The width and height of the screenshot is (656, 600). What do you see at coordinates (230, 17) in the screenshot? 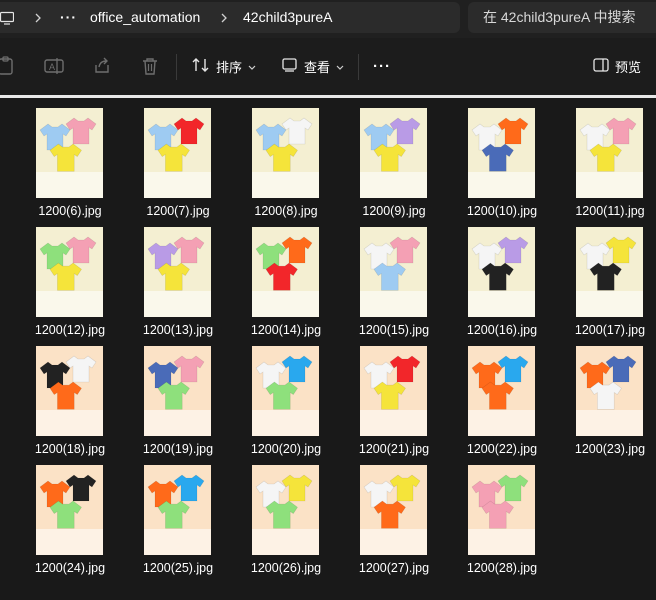
I see `breadcrumb: ··· office_automation 42child3pureA` at bounding box center [230, 17].